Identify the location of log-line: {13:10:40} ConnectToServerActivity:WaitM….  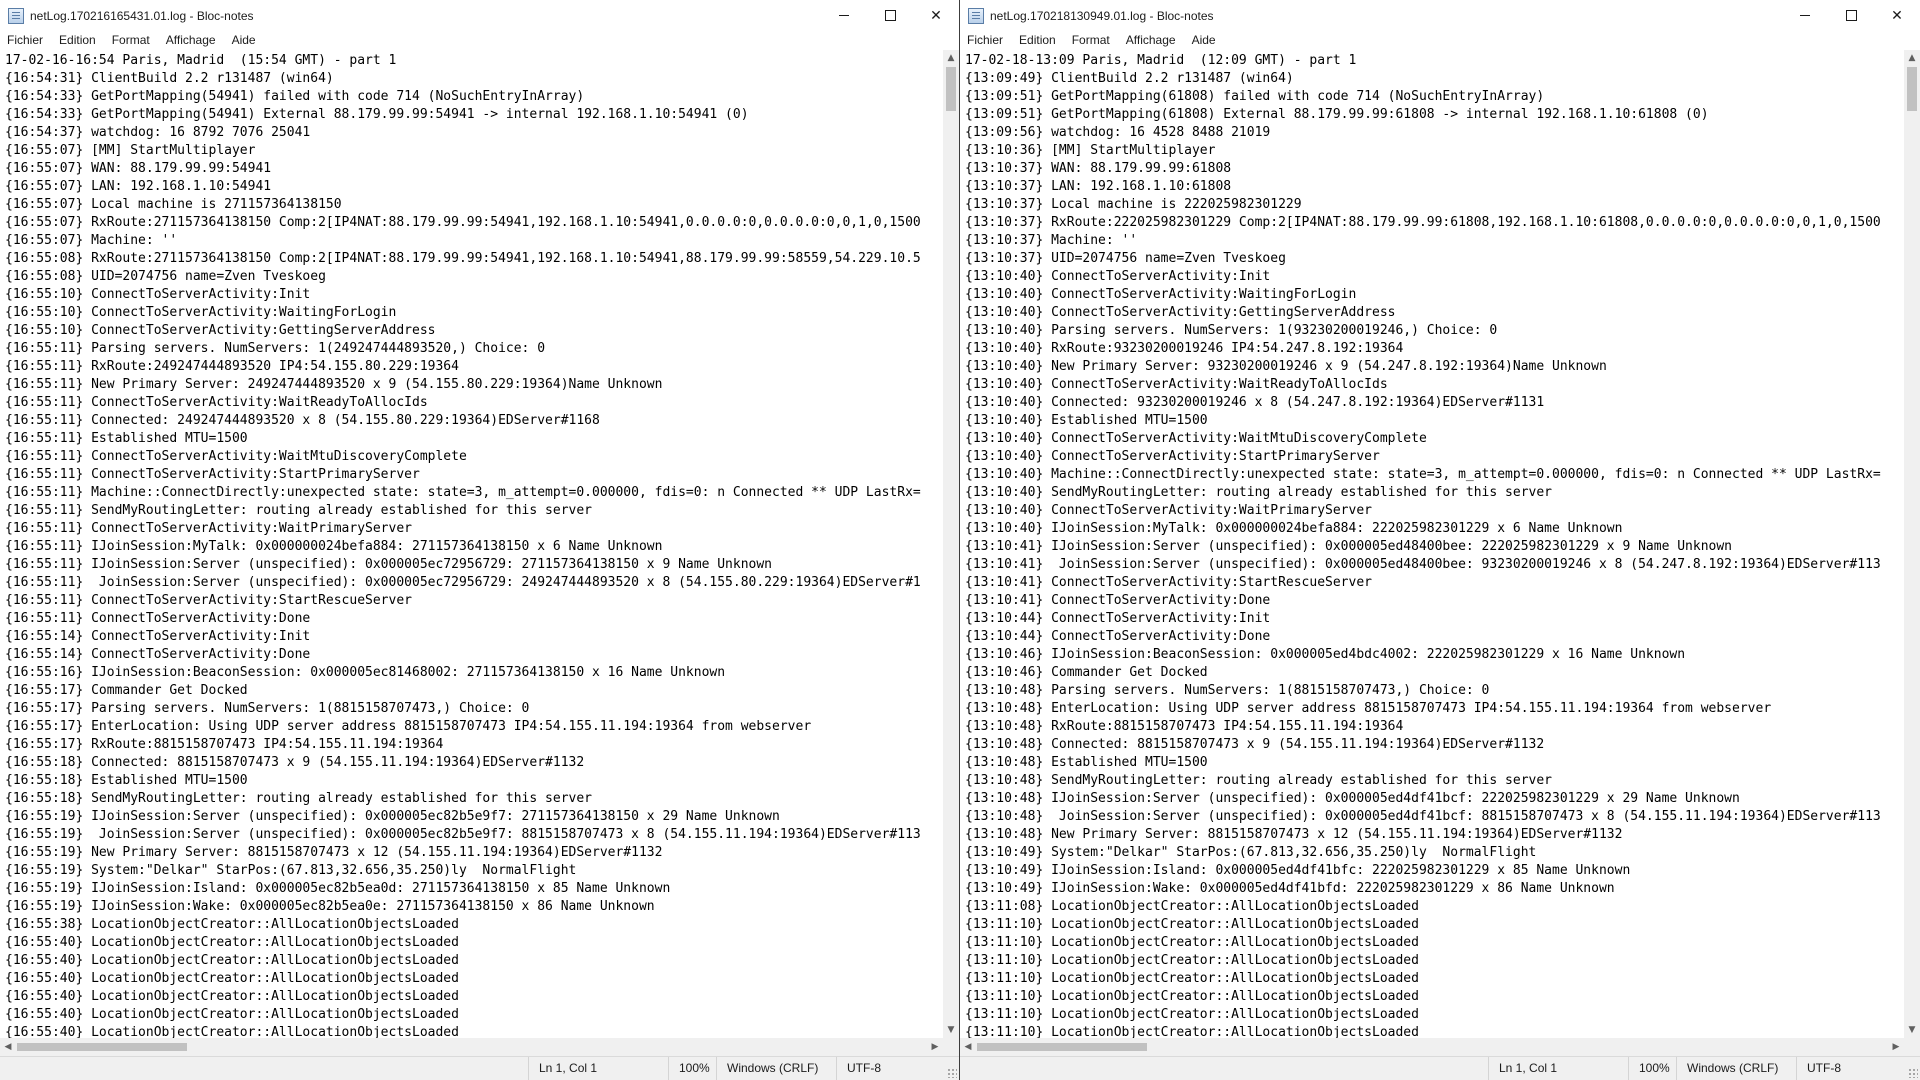
(1196, 438).